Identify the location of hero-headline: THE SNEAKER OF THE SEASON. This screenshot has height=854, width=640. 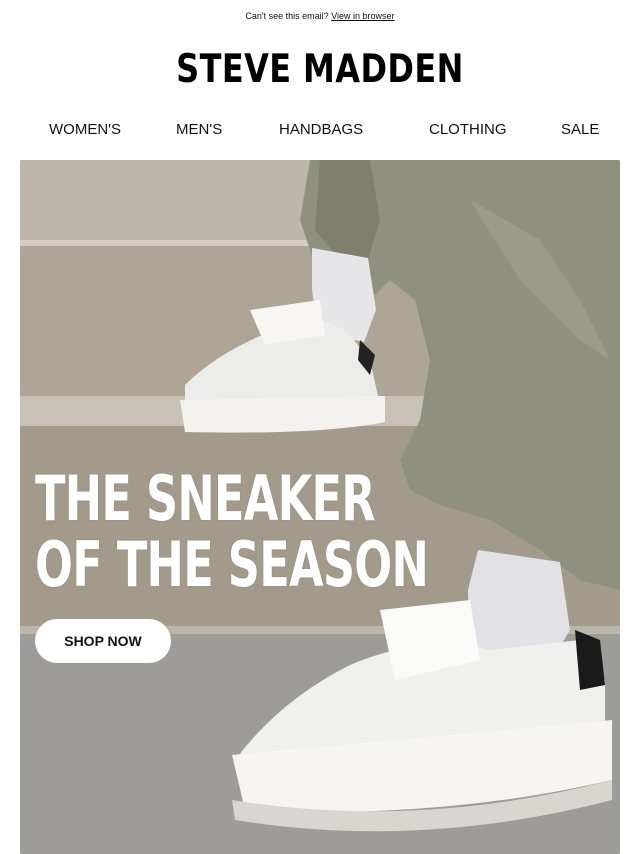
(232, 531).